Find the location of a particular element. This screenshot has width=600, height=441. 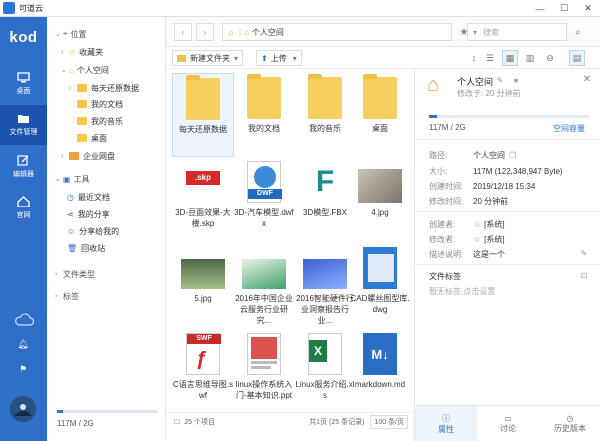

tree-item-my-share: ⋖ 我的分享 is located at coordinates (88, 214).